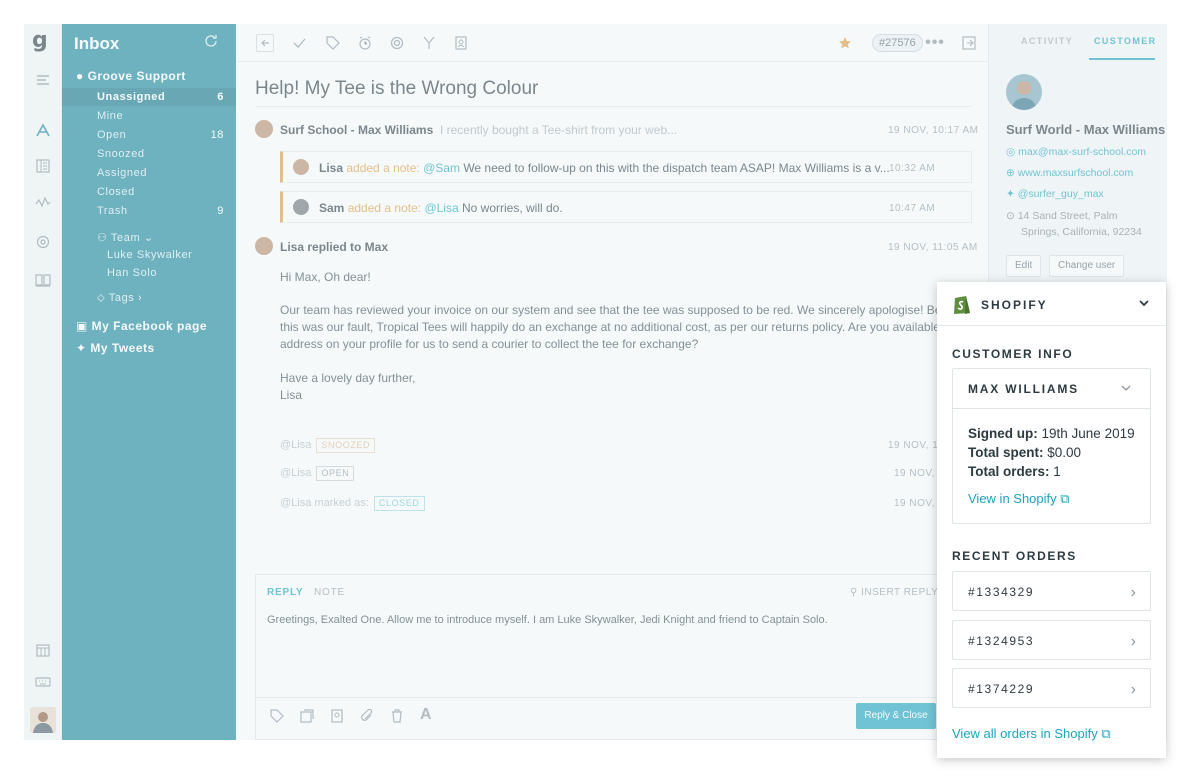 The width and height of the screenshot is (1200, 781). Describe the element at coordinates (136, 76) in the screenshot. I see `mailbox-label: Groove Support` at that location.